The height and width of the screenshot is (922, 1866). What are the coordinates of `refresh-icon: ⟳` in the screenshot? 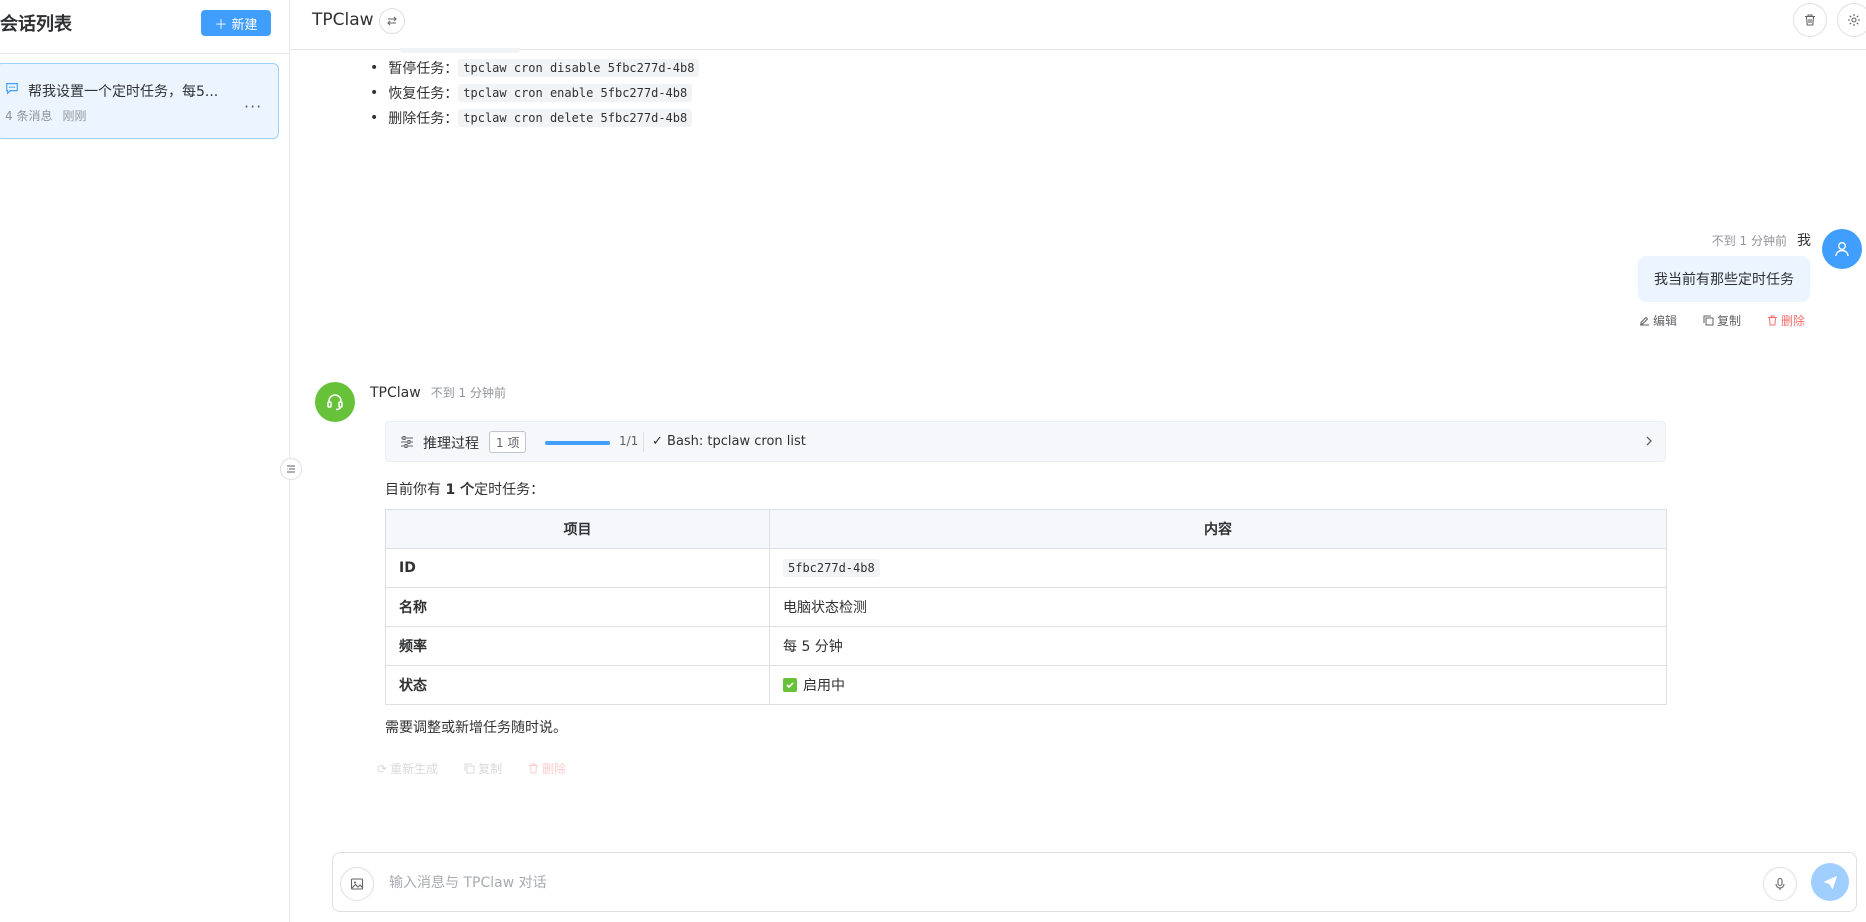 It's located at (382, 768).